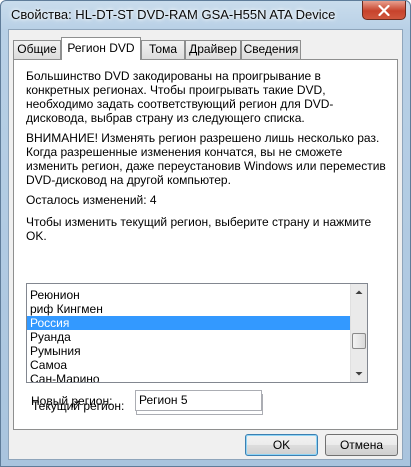 This screenshot has width=411, height=467. Describe the element at coordinates (281, 445) in the screenshot. I see `ok-button: OK` at that location.